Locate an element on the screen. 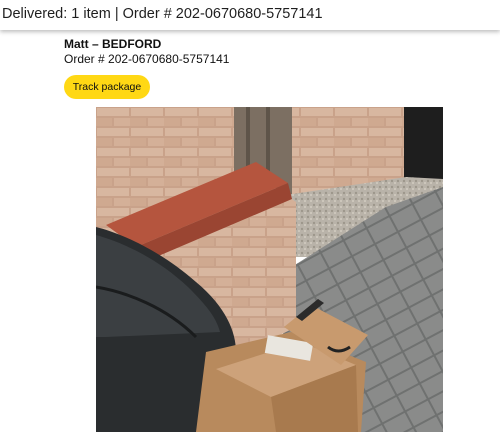 This screenshot has height=432, width=500. recipient-name: Matt – BEDFORD is located at coordinates (113, 44).